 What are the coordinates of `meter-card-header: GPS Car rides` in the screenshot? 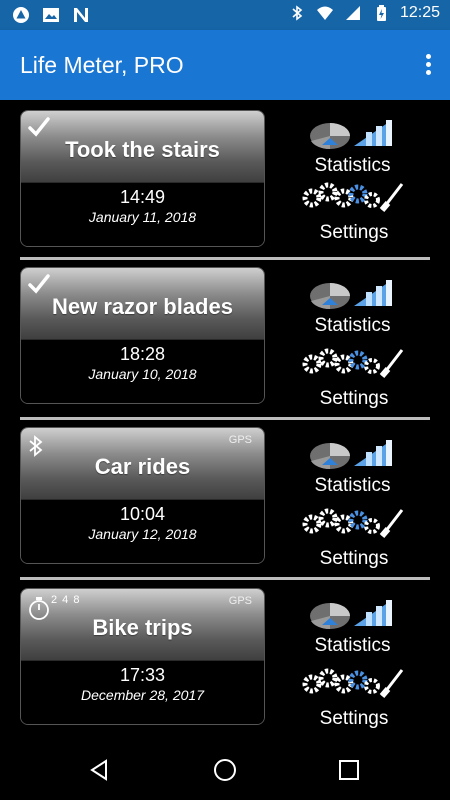 It's located at (142, 464).